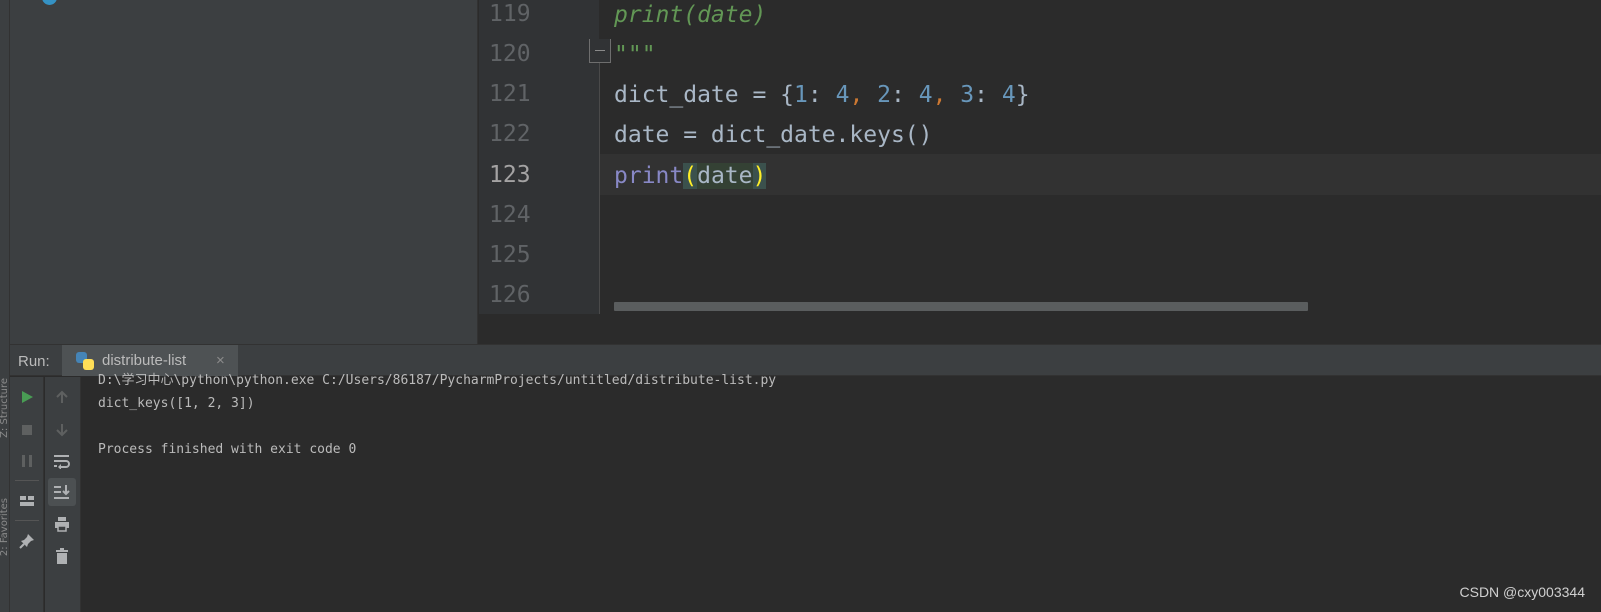 The height and width of the screenshot is (612, 1601). I want to click on code-line-123: print(date), so click(690, 181).